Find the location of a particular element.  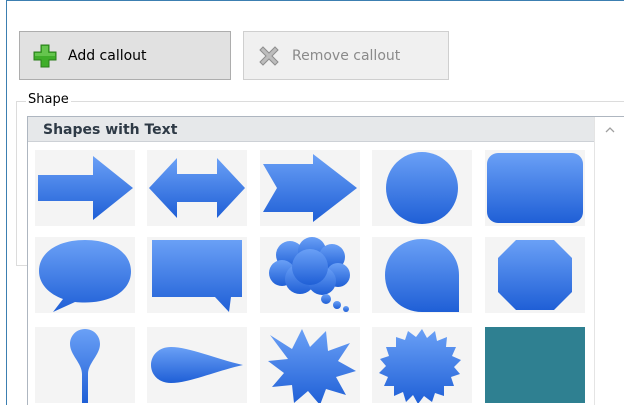

shape-tile-cloud-callout is located at coordinates (310, 275).